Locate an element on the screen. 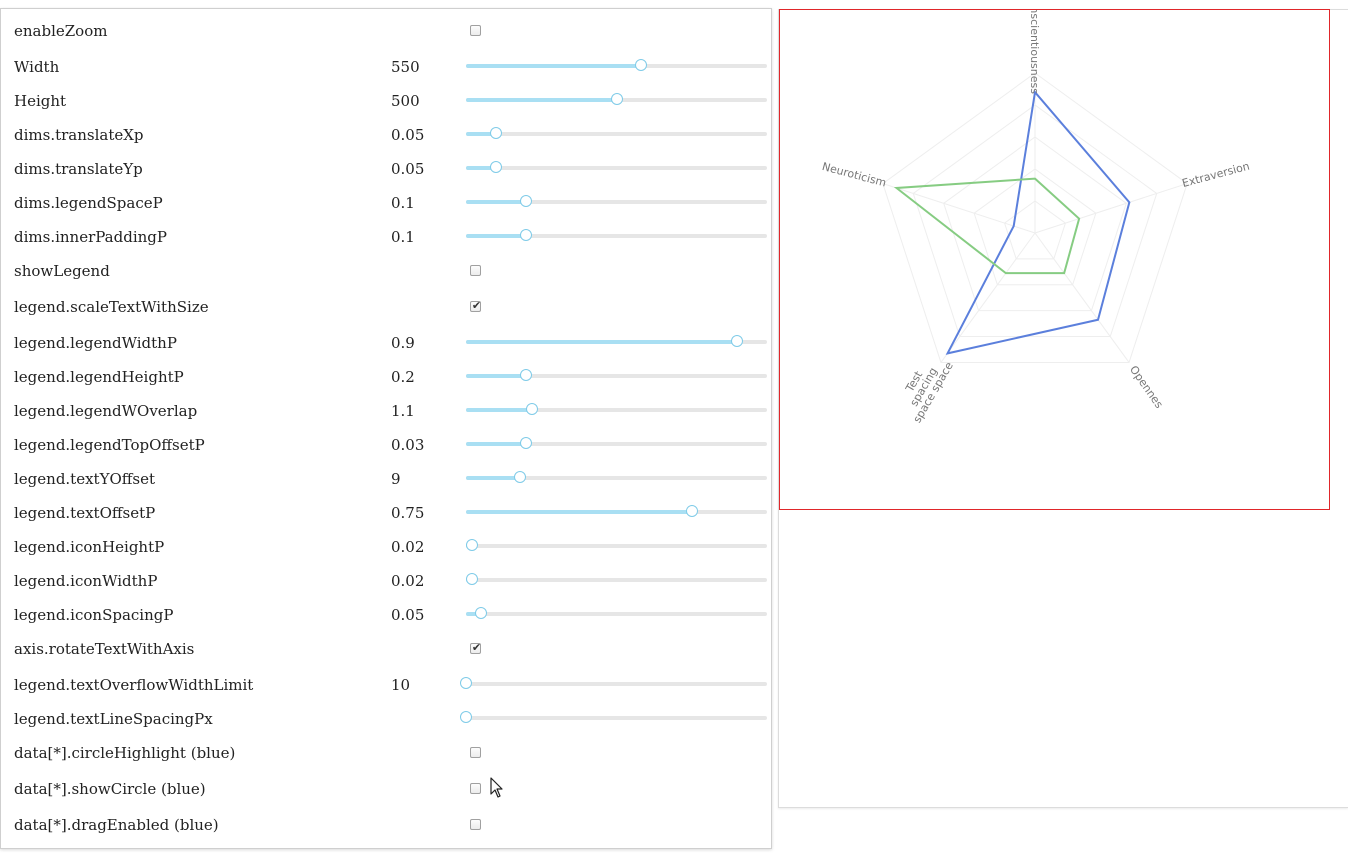 This screenshot has height=855, width=1348. slider-legend-legendwidthp is located at coordinates (616, 341).